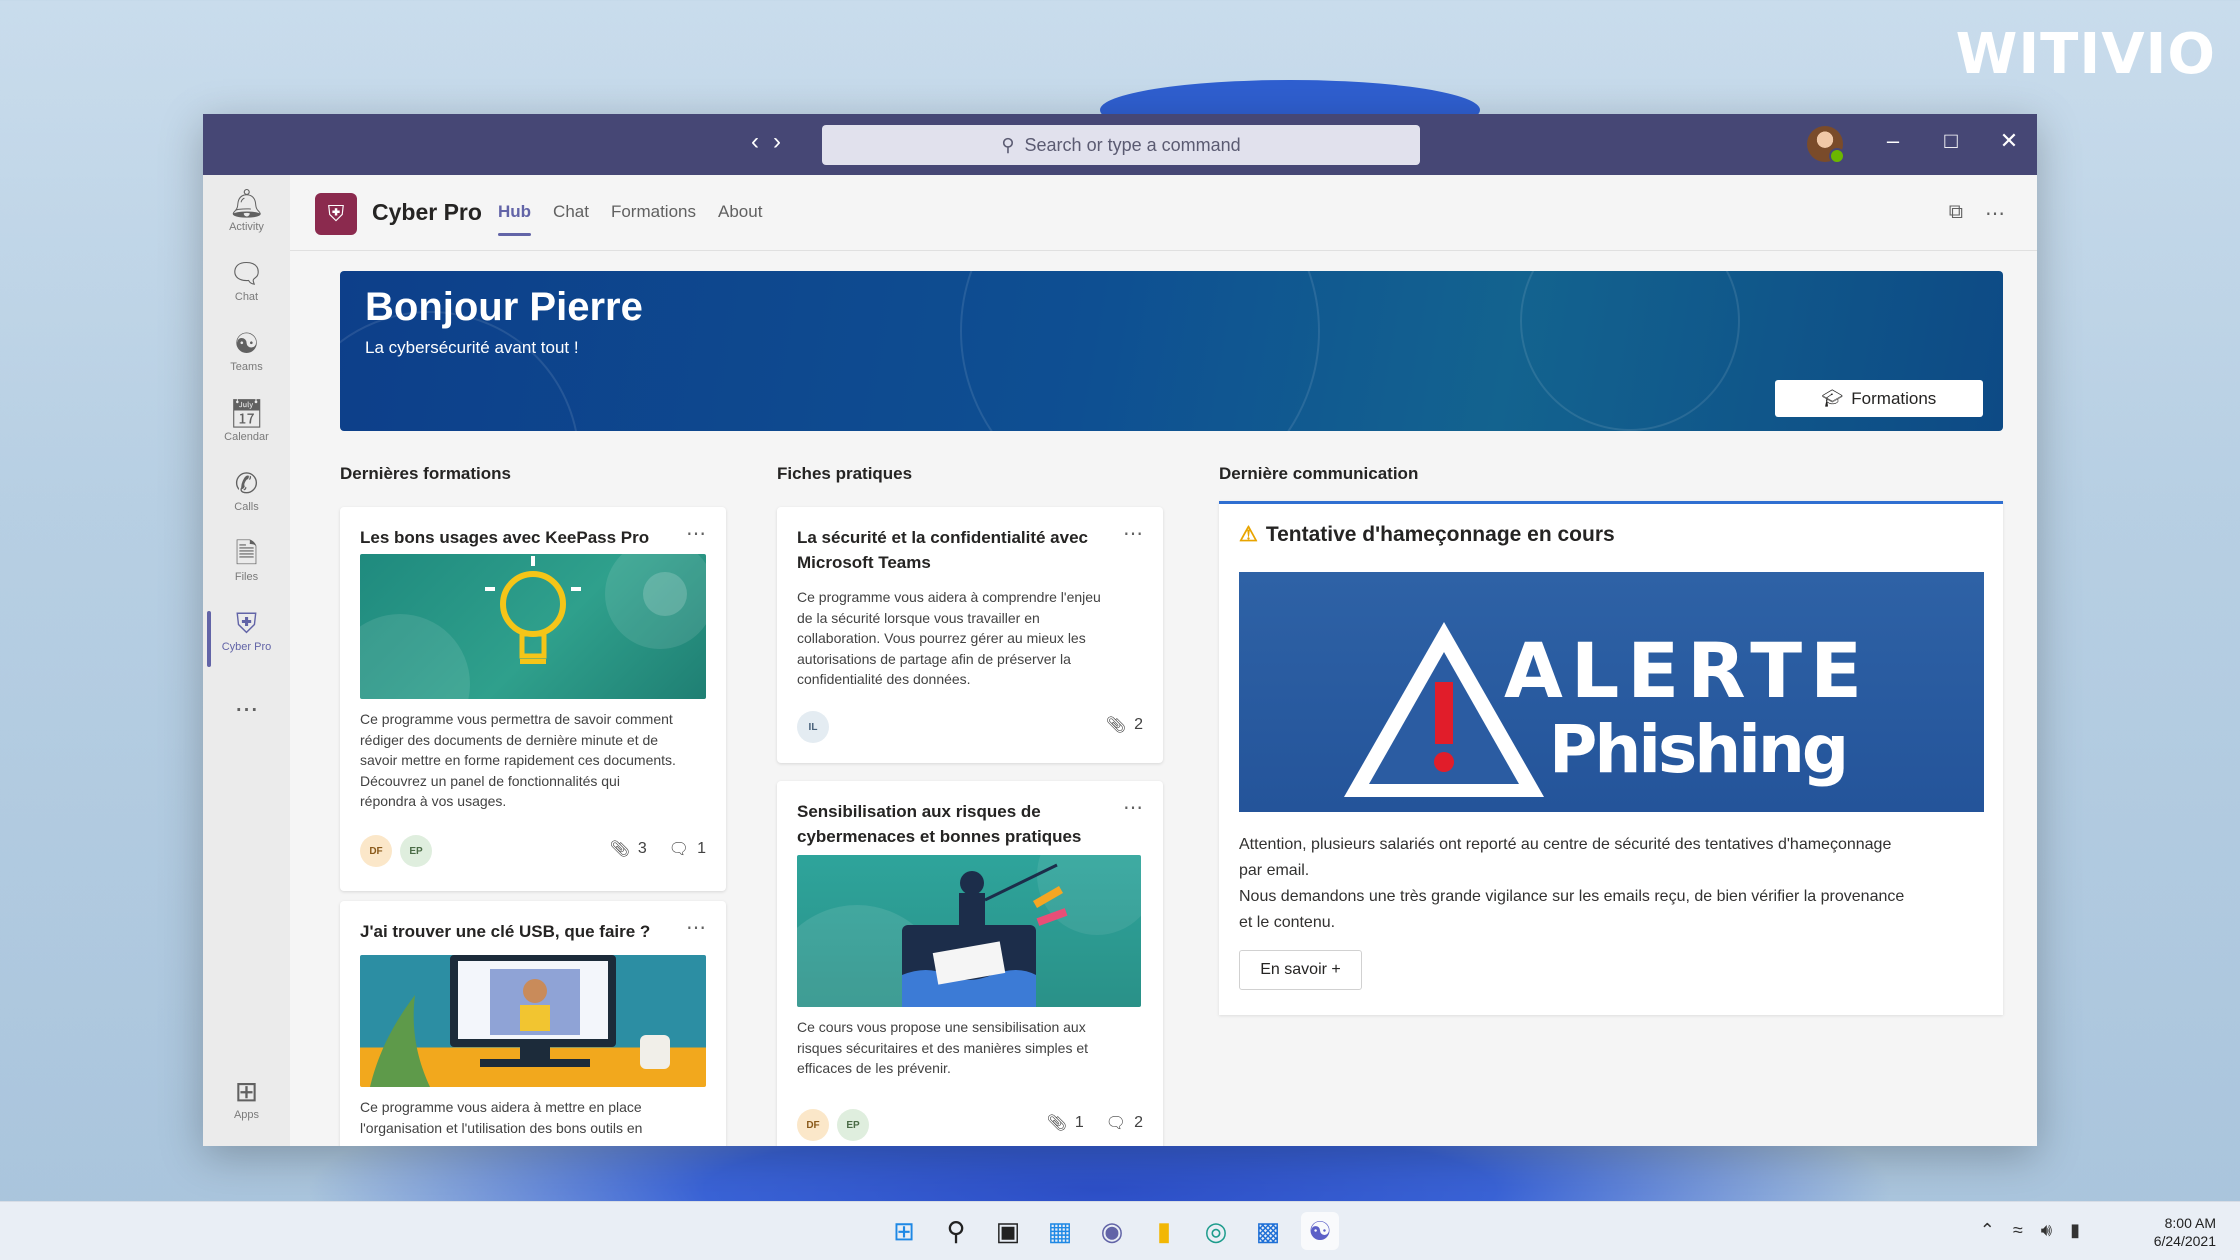 This screenshot has height=1260, width=2240. I want to click on rail-item-activity: 🔔︎ Activity, so click(246, 222).